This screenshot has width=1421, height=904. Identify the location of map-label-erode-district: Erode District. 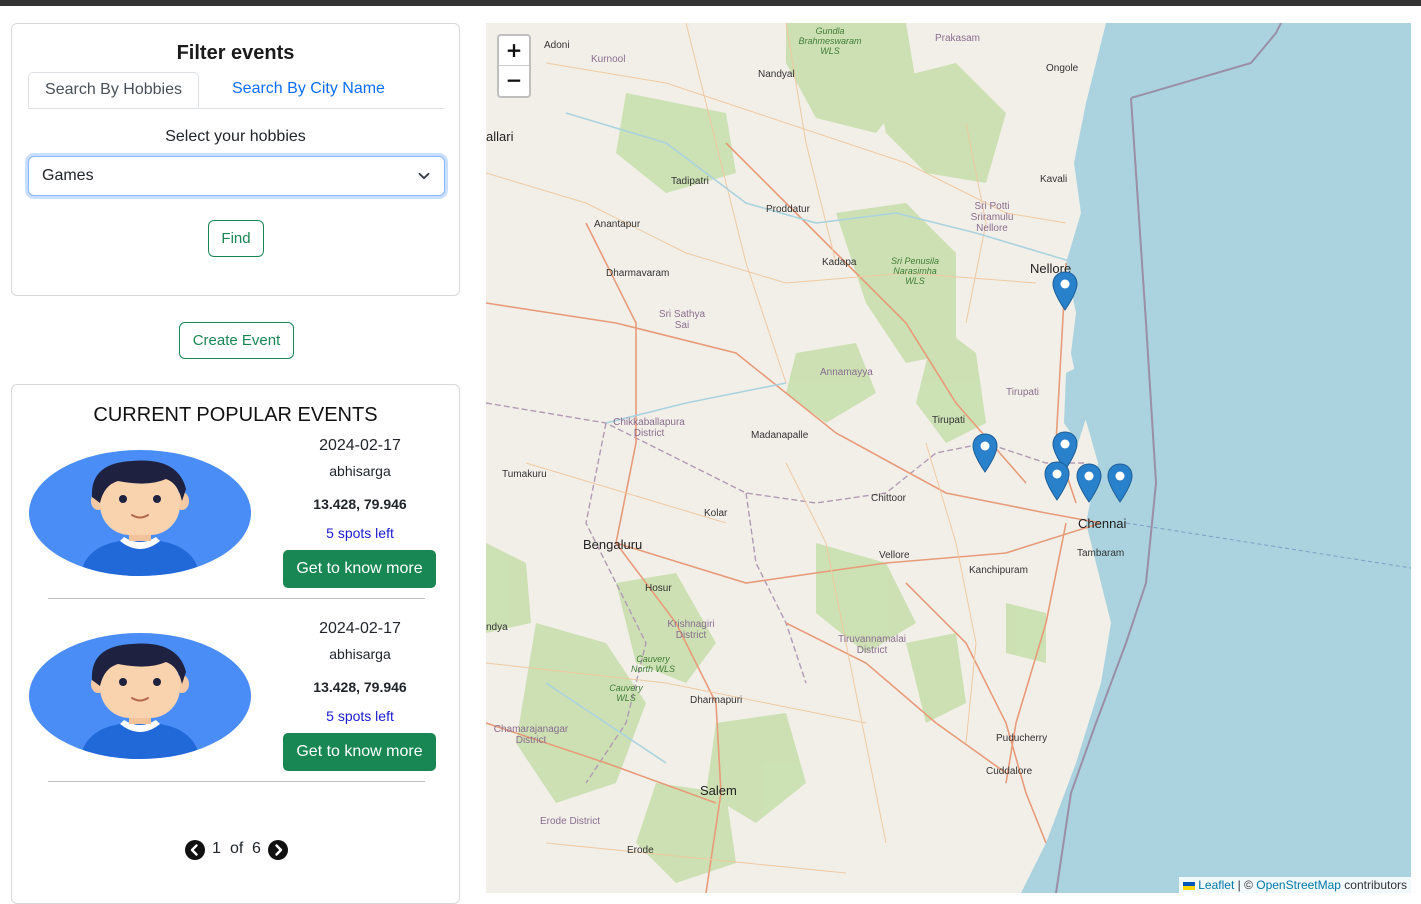
(570, 821).